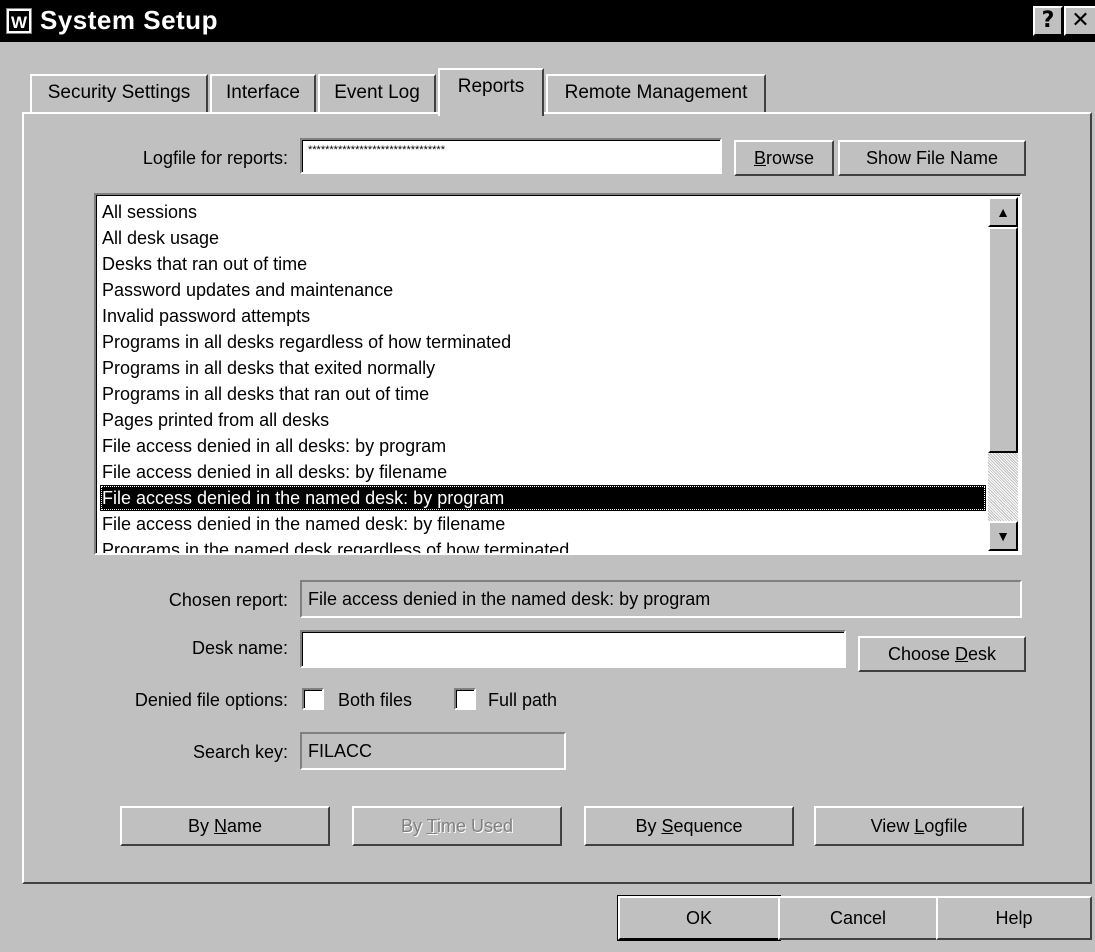 Image resolution: width=1095 pixels, height=952 pixels. What do you see at coordinates (340, 751) in the screenshot?
I see `search-key-value: FILACC` at bounding box center [340, 751].